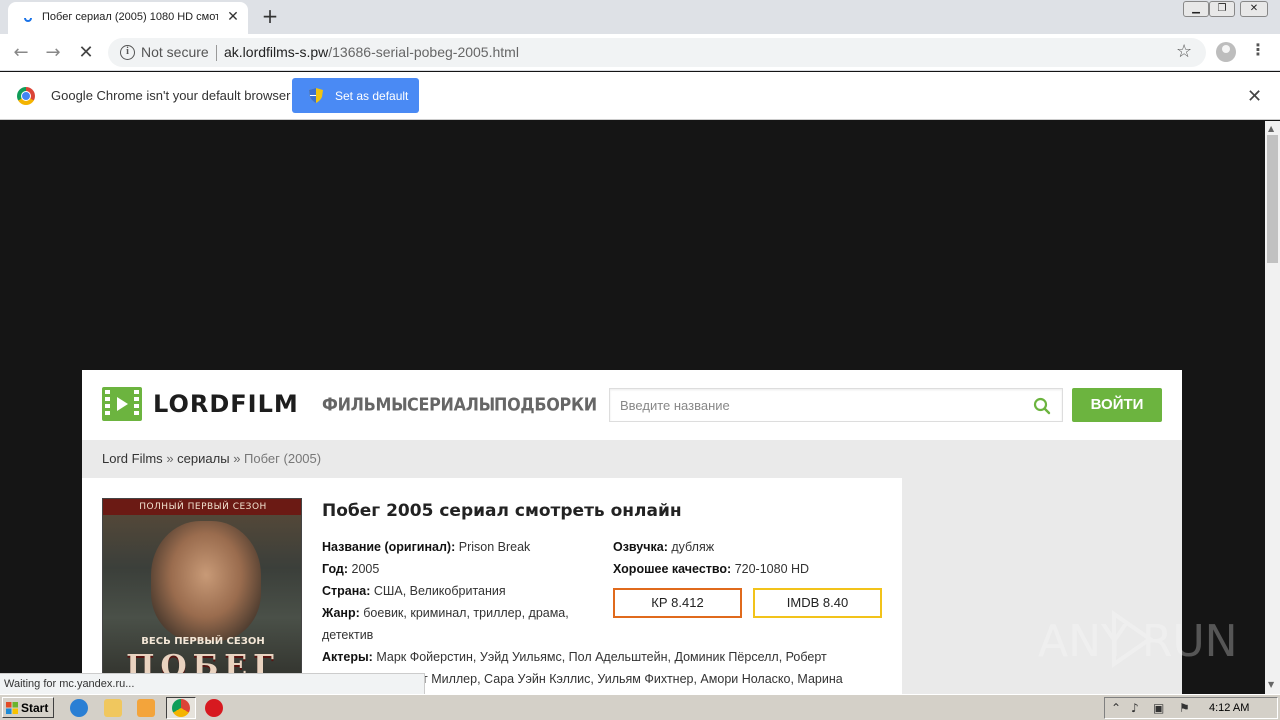  What do you see at coordinates (640, 707) in the screenshot?
I see `windows-taskbar: Start ⌃ ♪ ▣ ⚑ 4:12 AM` at bounding box center [640, 707].